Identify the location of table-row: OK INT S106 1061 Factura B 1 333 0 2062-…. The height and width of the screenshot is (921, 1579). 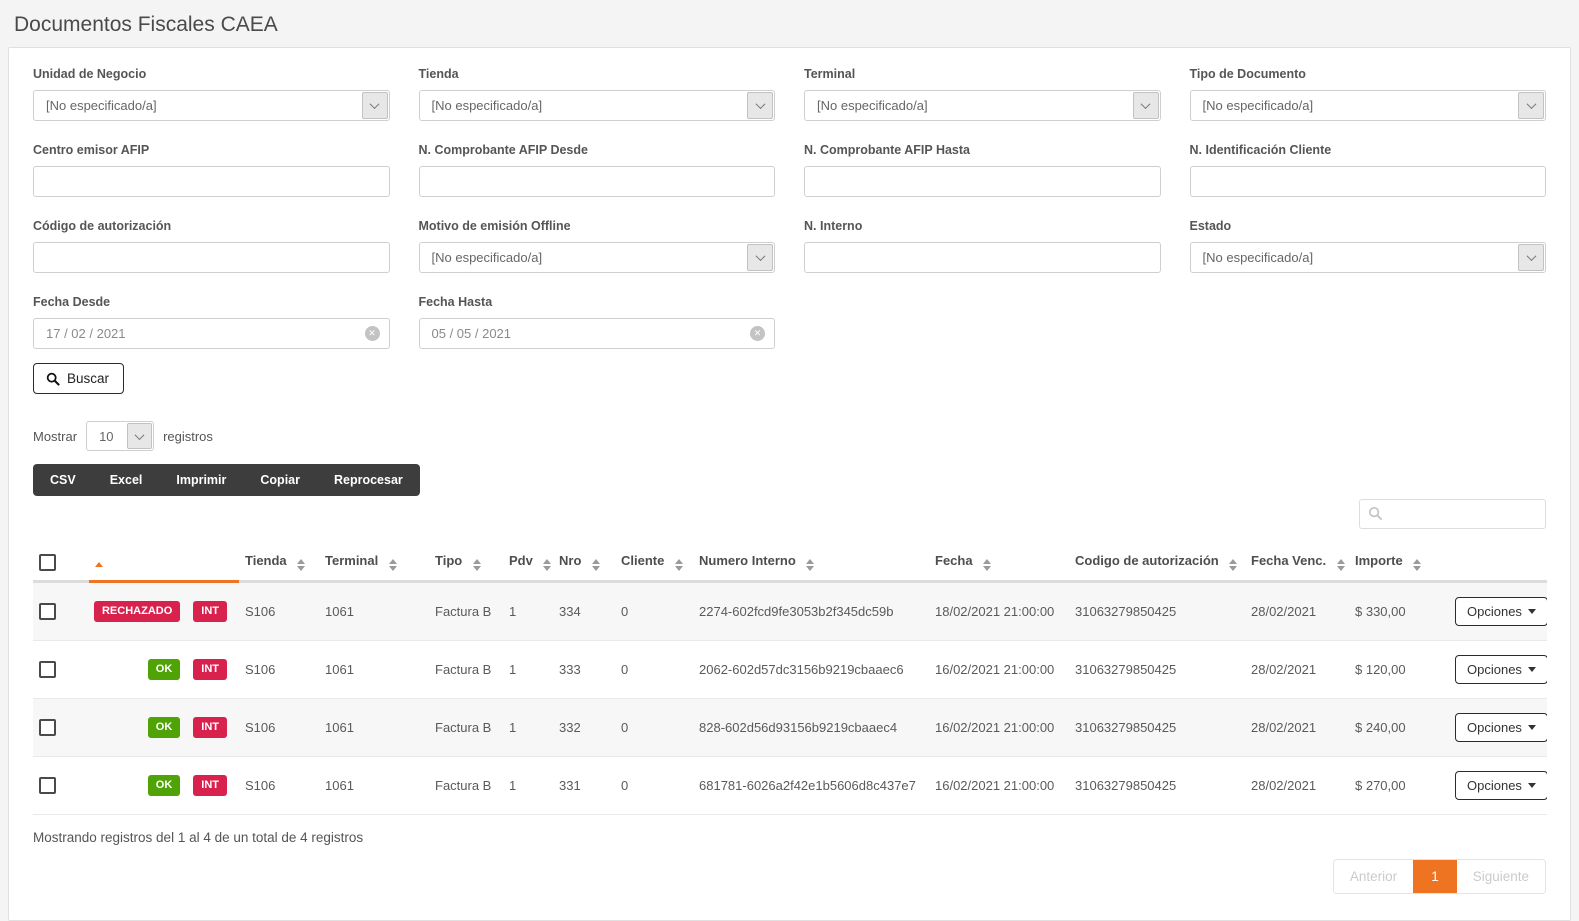
(790, 669).